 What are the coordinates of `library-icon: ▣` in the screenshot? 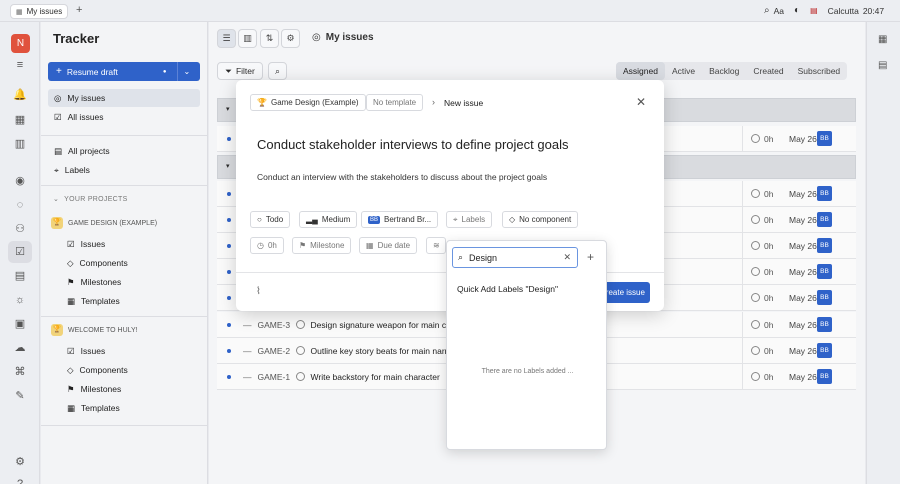 It's located at (20, 324).